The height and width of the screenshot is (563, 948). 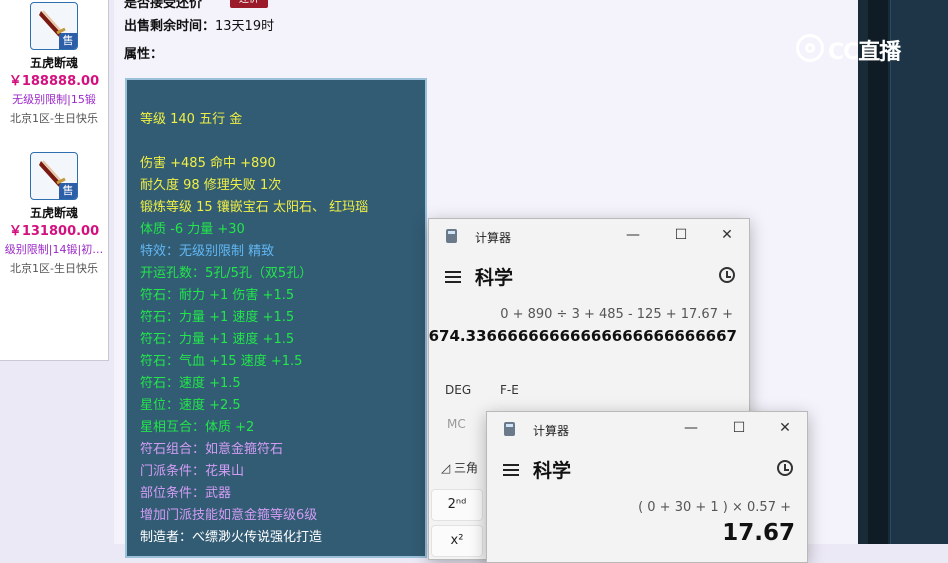 What do you see at coordinates (919, 272) in the screenshot?
I see `side-panel` at bounding box center [919, 272].